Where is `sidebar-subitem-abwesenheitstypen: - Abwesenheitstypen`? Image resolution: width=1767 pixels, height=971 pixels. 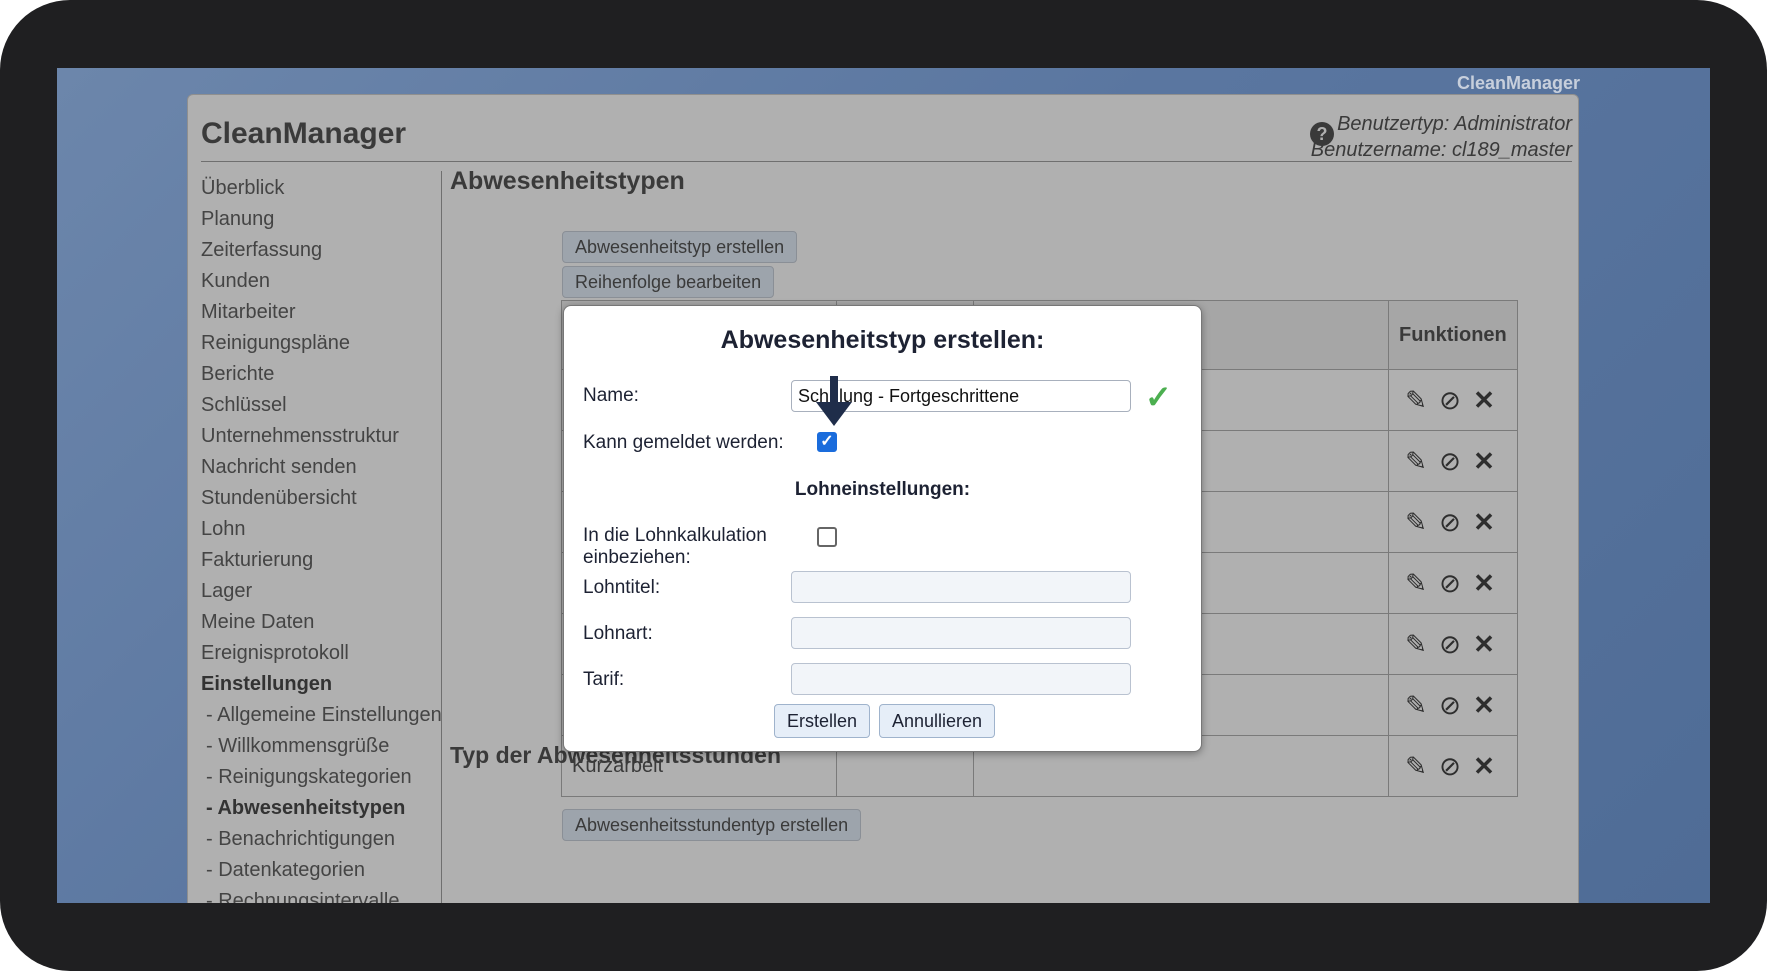 sidebar-subitem-abwesenheitstypen: - Abwesenheitstypen is located at coordinates (321, 808).